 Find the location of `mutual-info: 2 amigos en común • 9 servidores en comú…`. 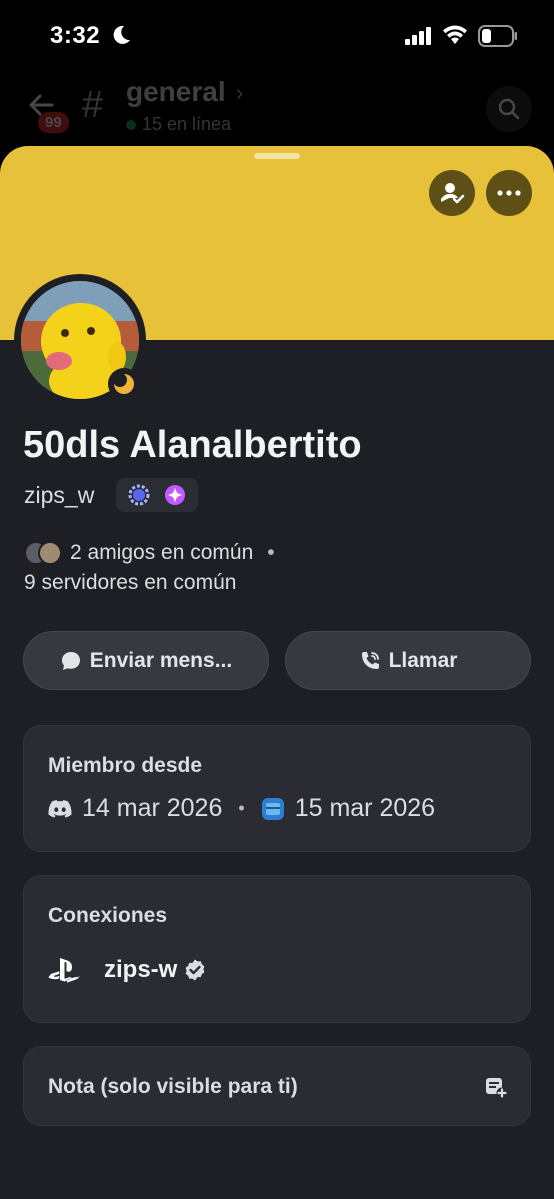

mutual-info: 2 amigos en común • 9 servidores en comú… is located at coordinates (274, 568).